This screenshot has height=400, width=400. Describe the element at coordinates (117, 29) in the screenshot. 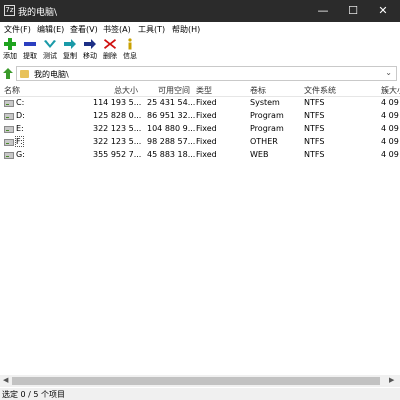

I see `menu-bookmarks: 书签(A)` at that location.